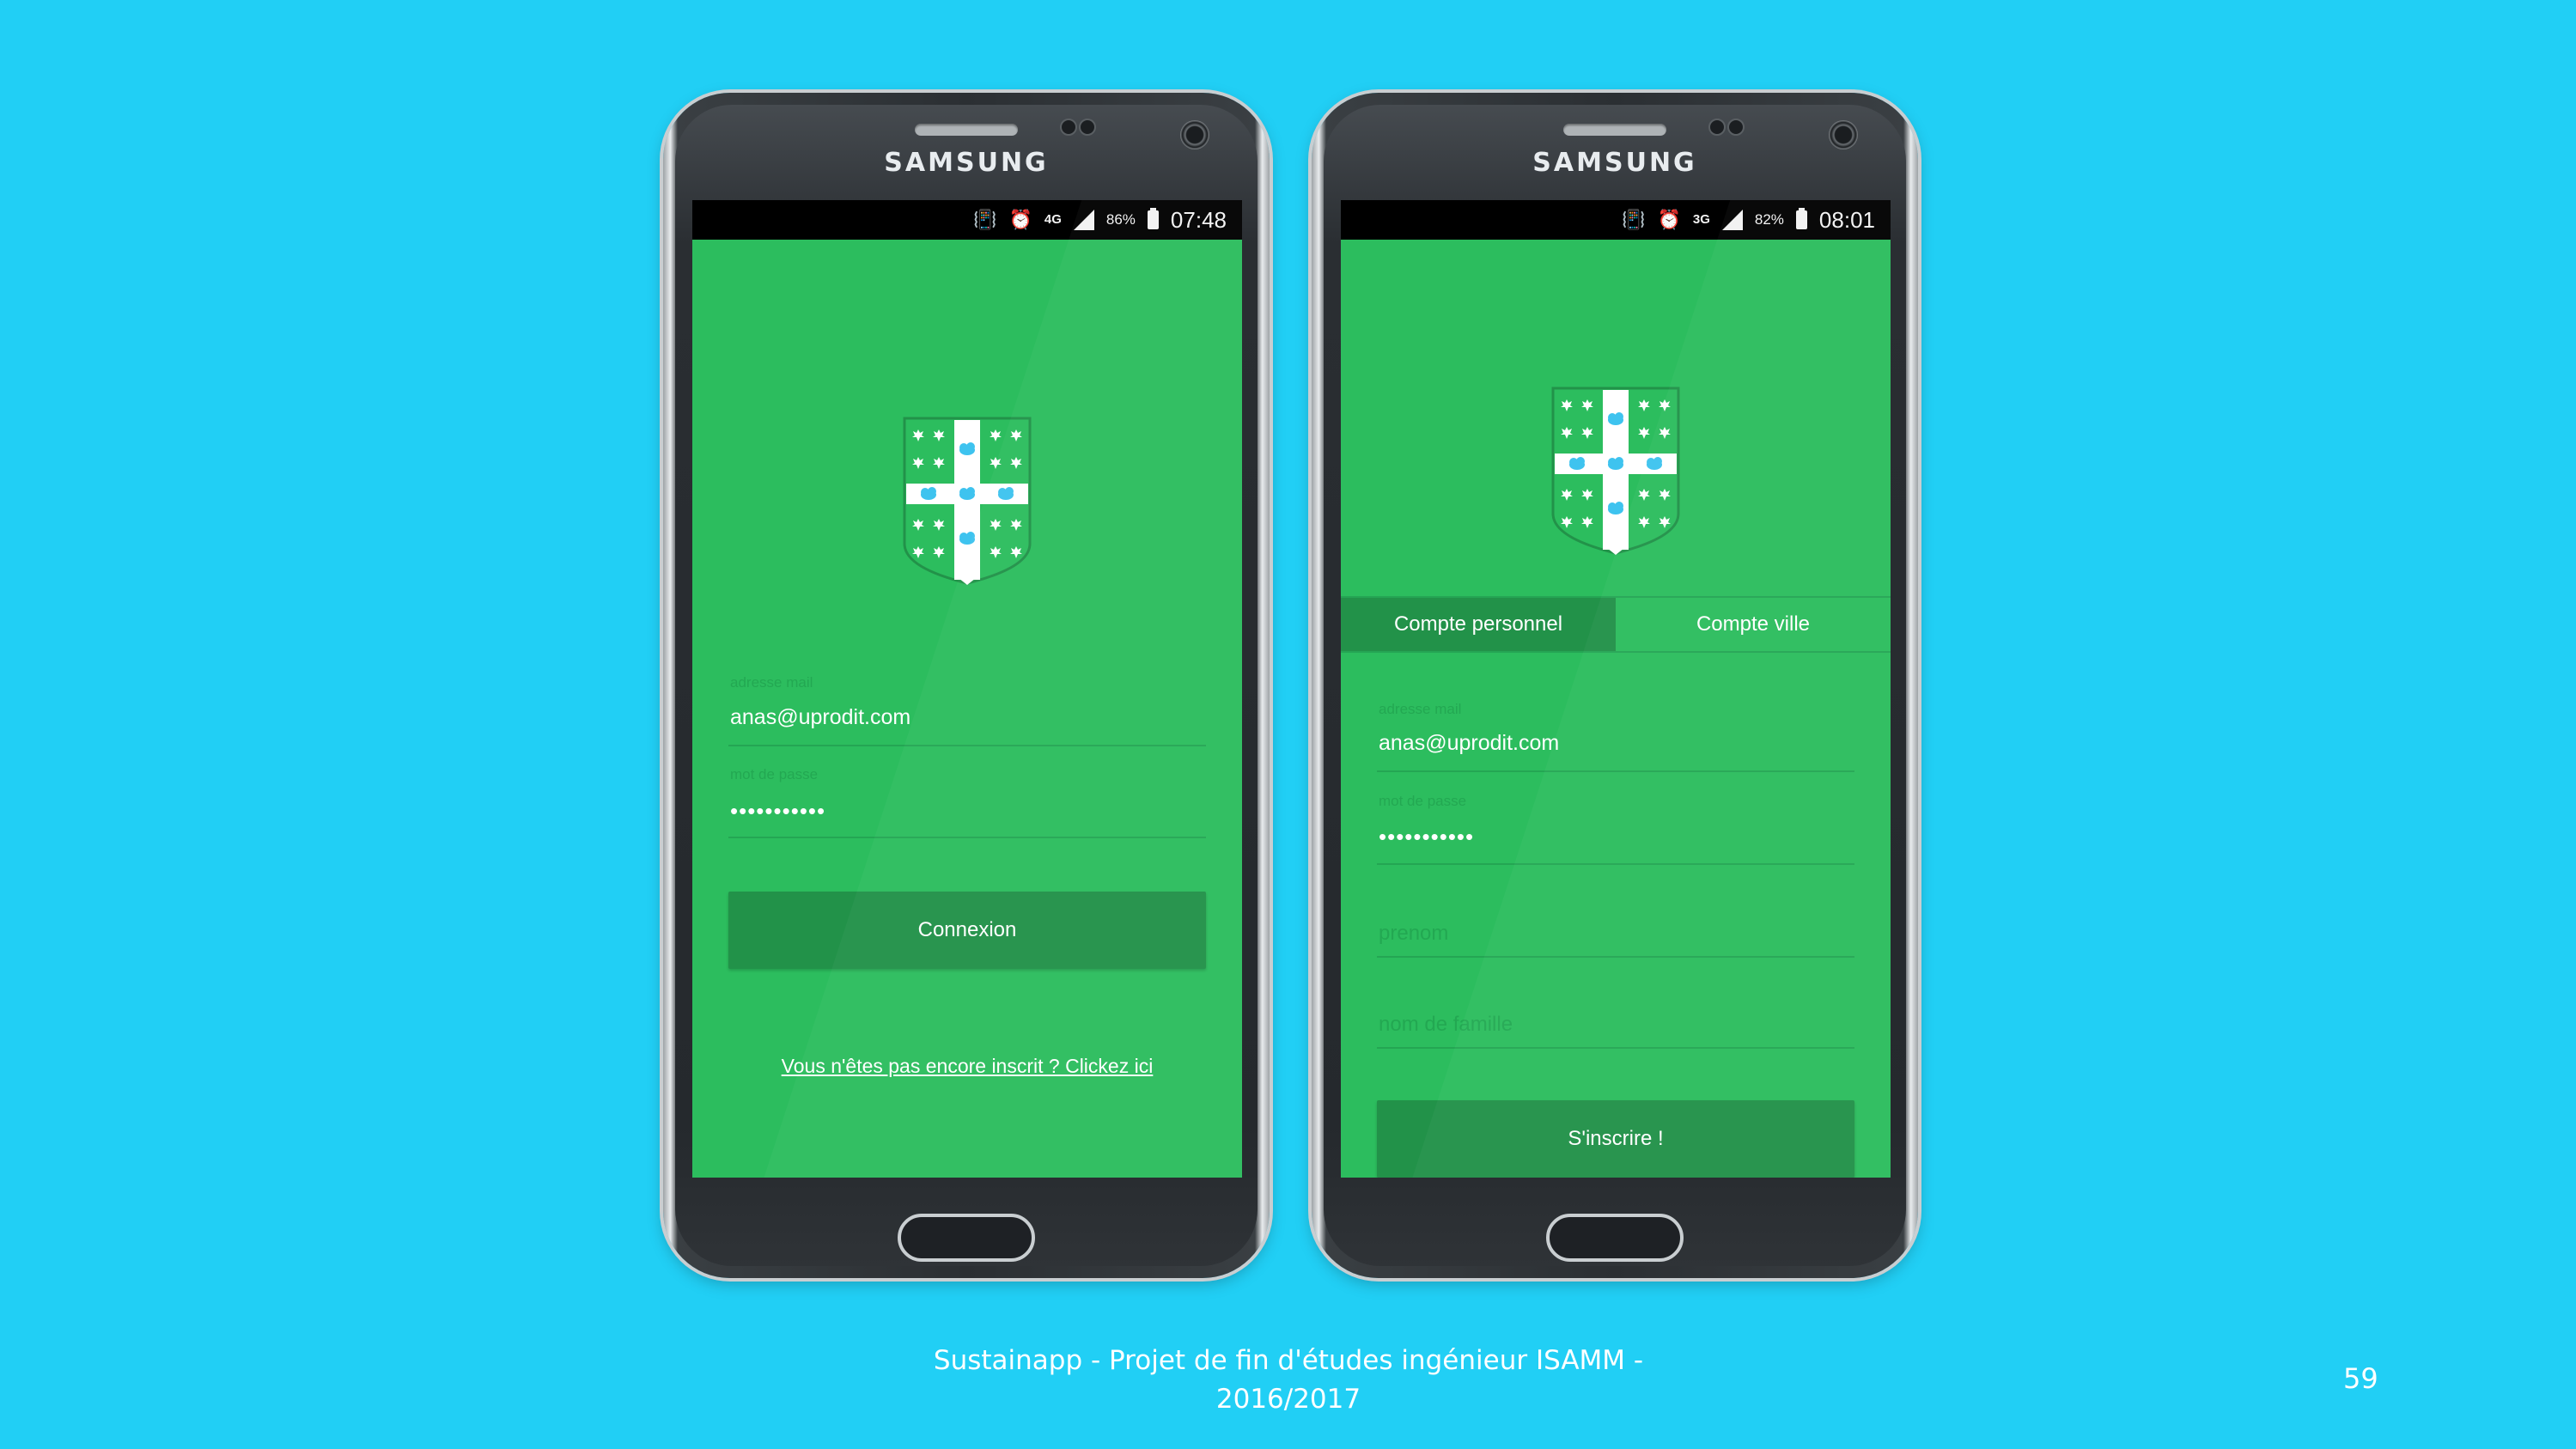  Describe the element at coordinates (2360, 1378) in the screenshot. I see `page-number: 59` at that location.